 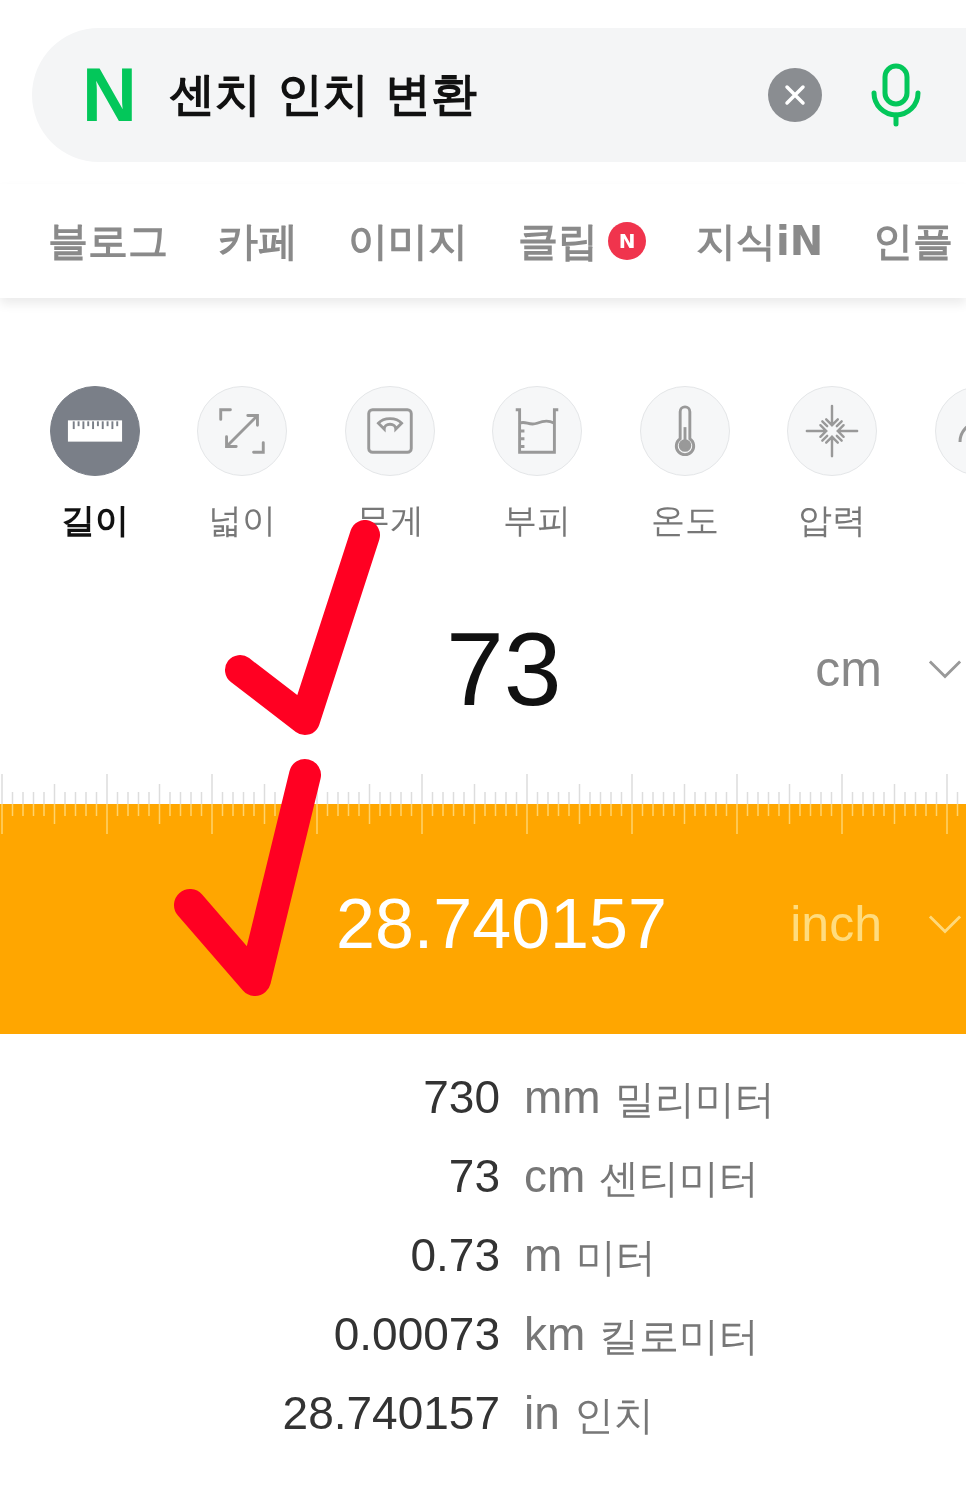 What do you see at coordinates (694, 1099) in the screenshot?
I see `unit-name: 밀리미터` at bounding box center [694, 1099].